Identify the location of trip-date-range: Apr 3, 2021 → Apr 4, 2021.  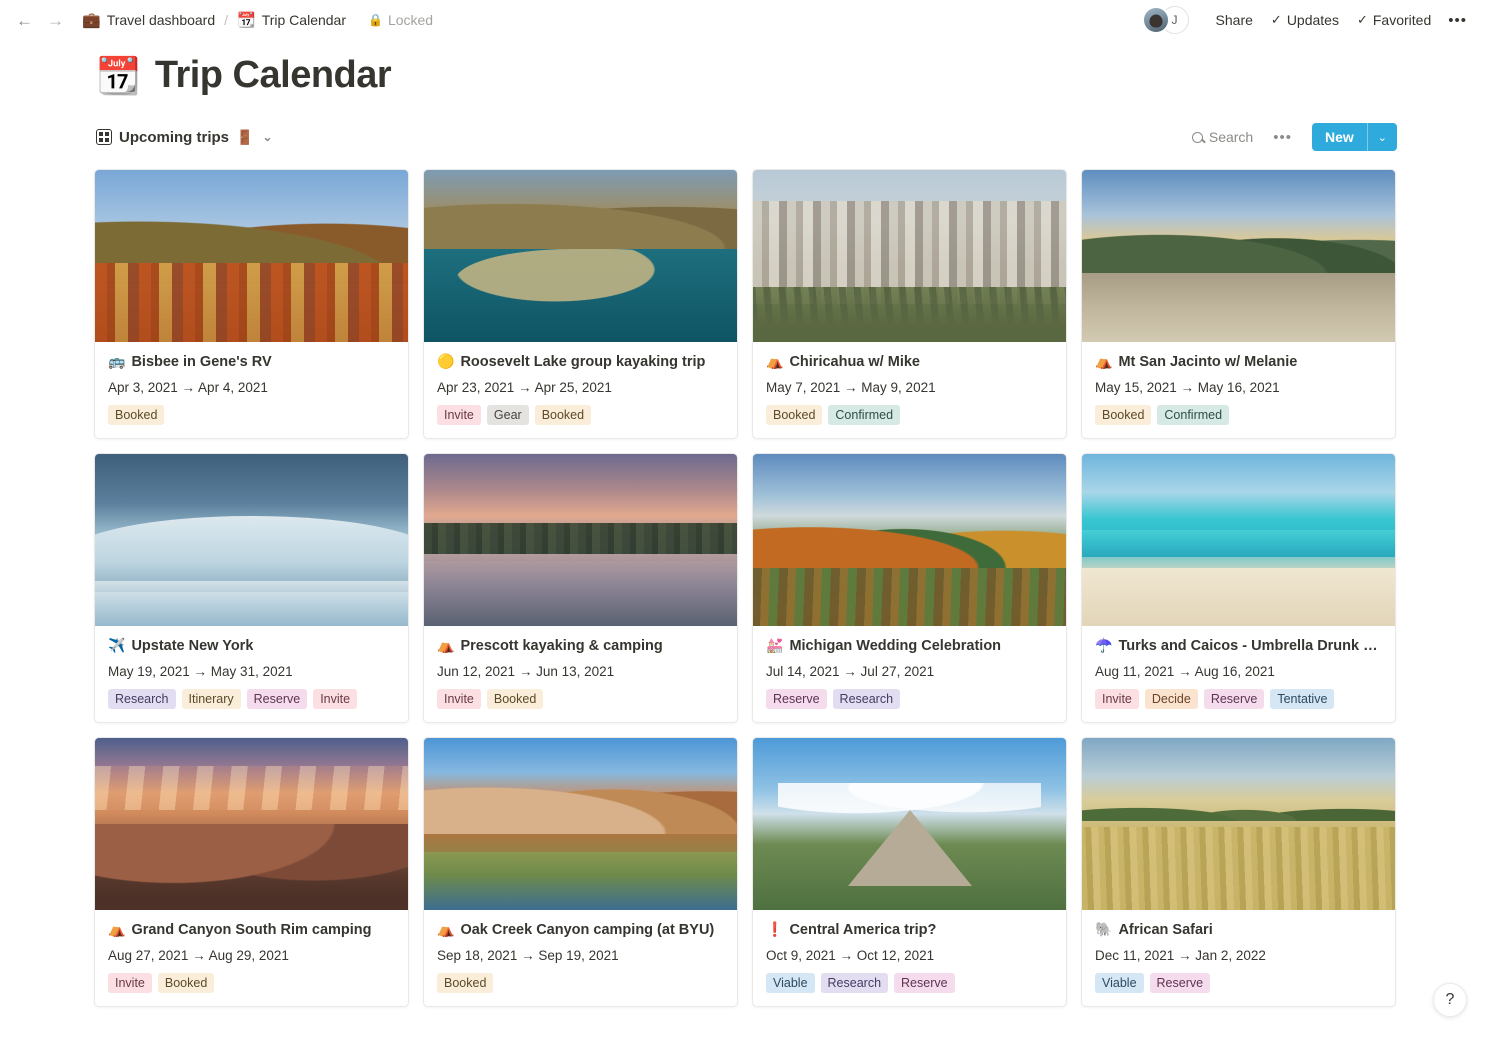
(188, 387).